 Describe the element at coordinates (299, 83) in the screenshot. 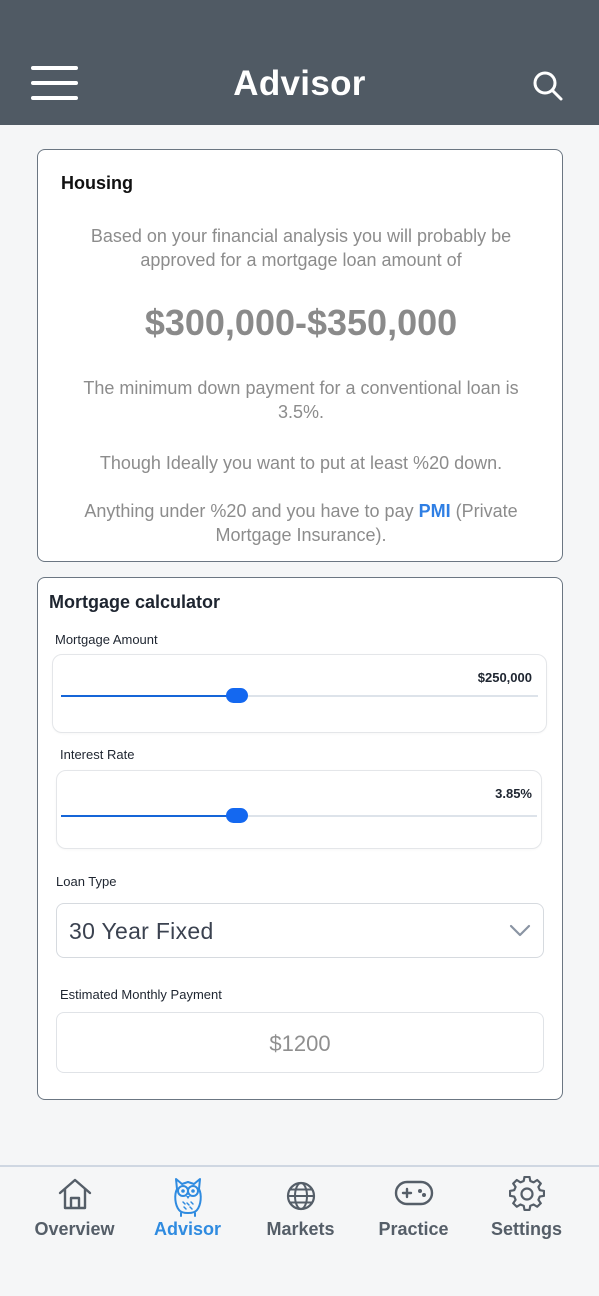

I see `page-title: Advisor` at that location.